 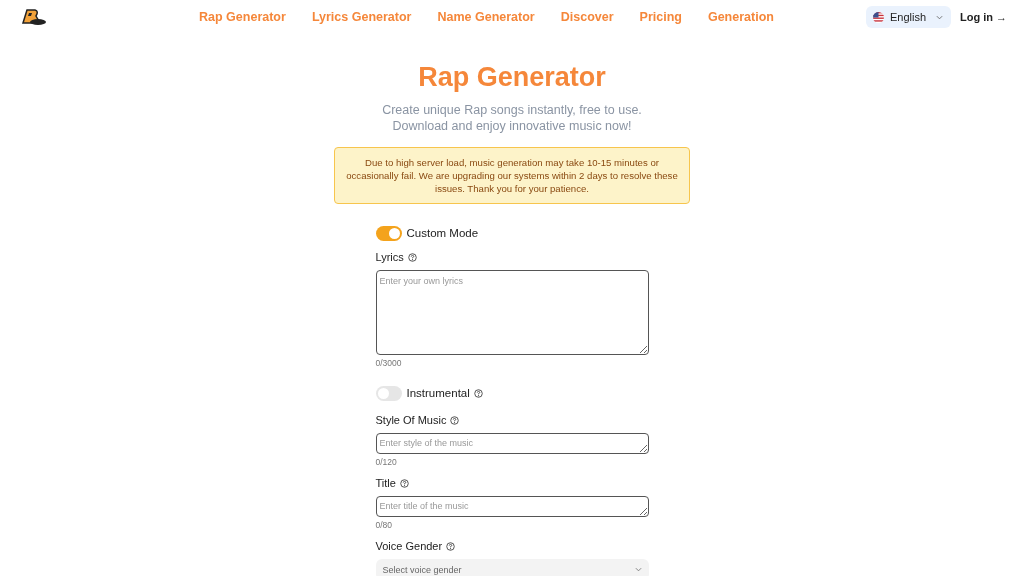 I want to click on char-count: 0/3000, so click(x=389, y=363).